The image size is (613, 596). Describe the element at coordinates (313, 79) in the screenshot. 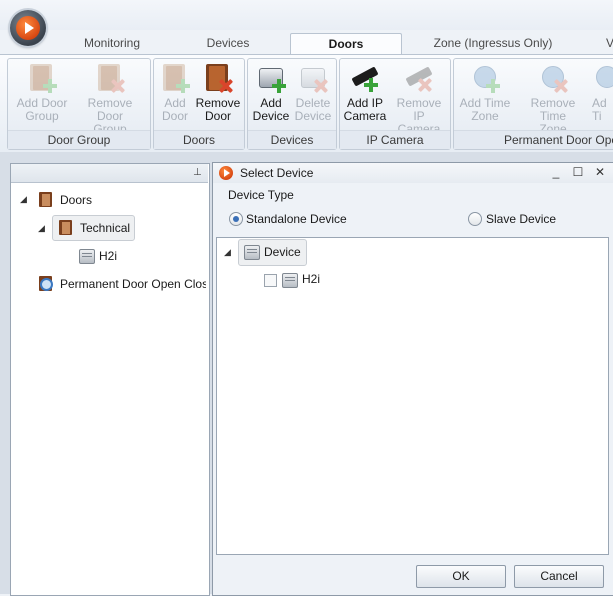

I see `delete-device-icon` at that location.